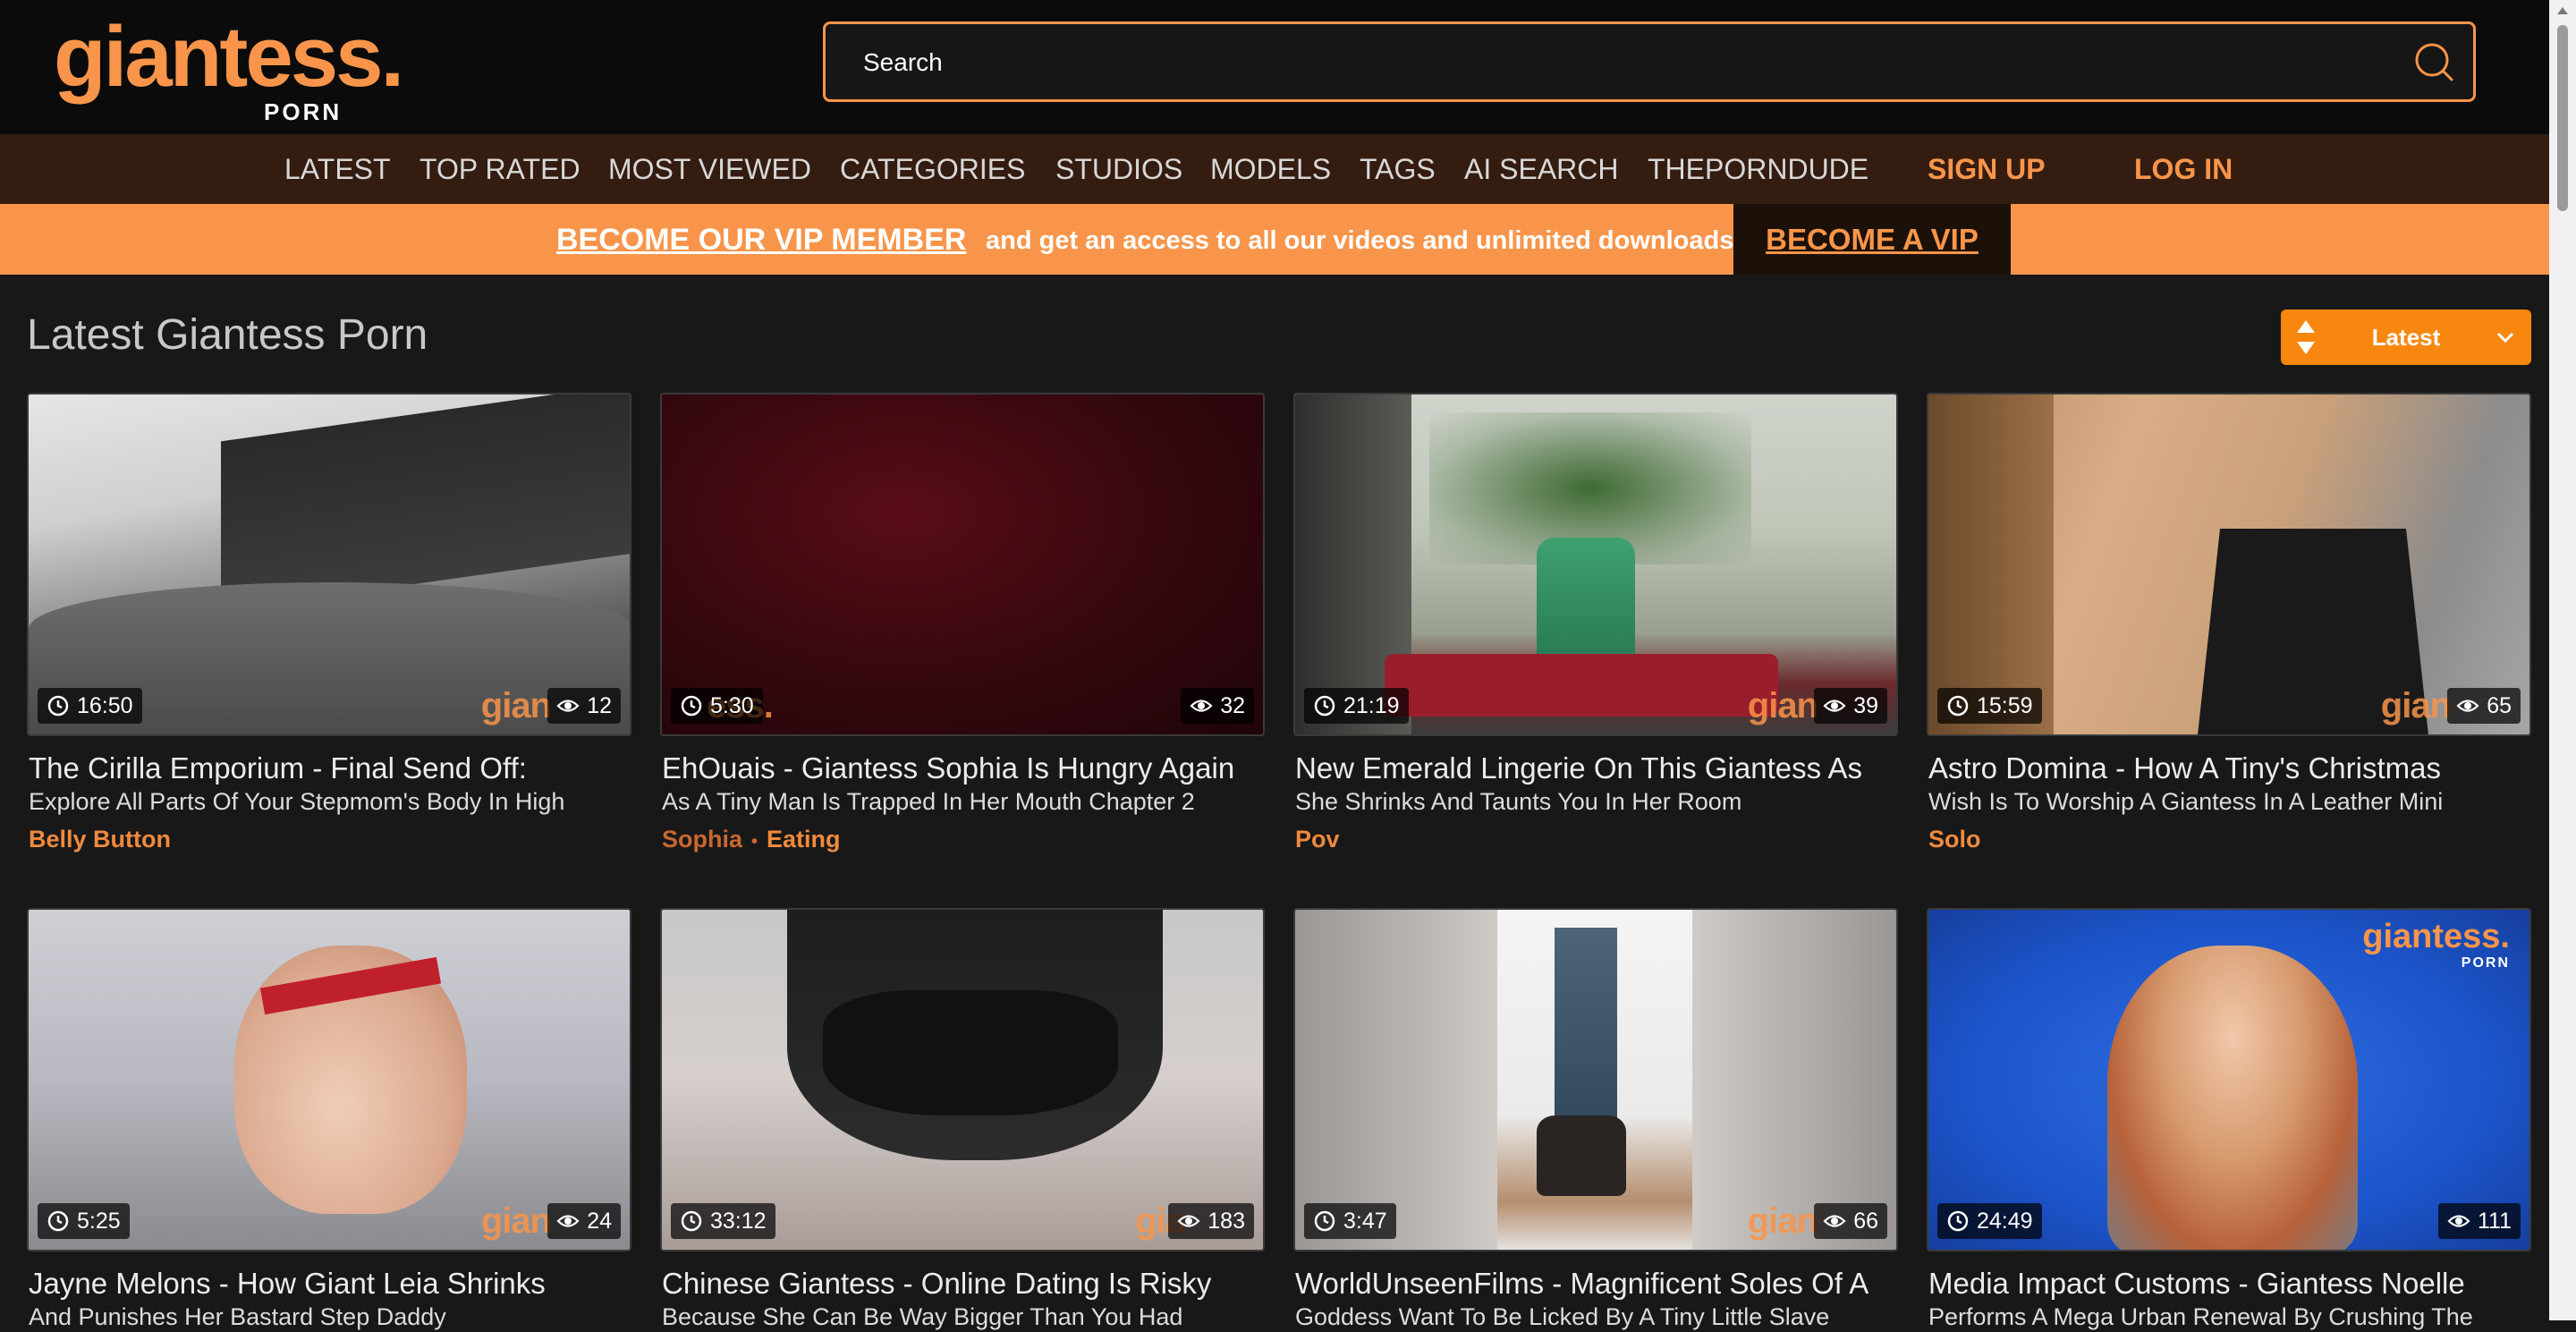 Image resolution: width=2576 pixels, height=1332 pixels. I want to click on tag-link: Solo, so click(1954, 839).